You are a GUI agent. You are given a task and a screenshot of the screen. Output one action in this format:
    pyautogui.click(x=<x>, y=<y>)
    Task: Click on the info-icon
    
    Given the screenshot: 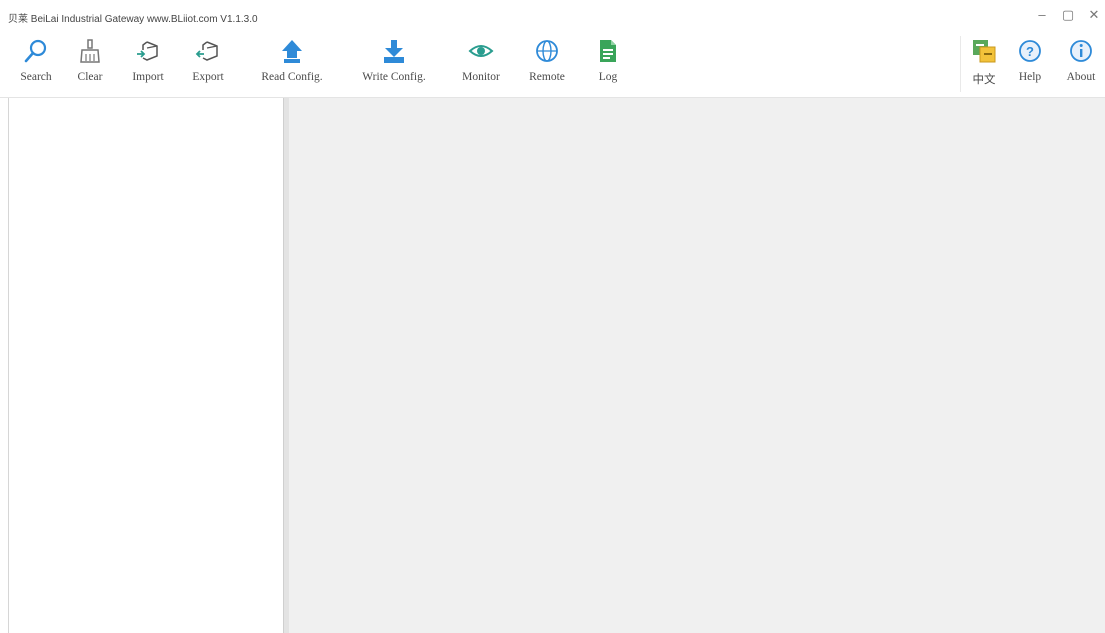 What is the action you would take?
    pyautogui.click(x=1081, y=51)
    